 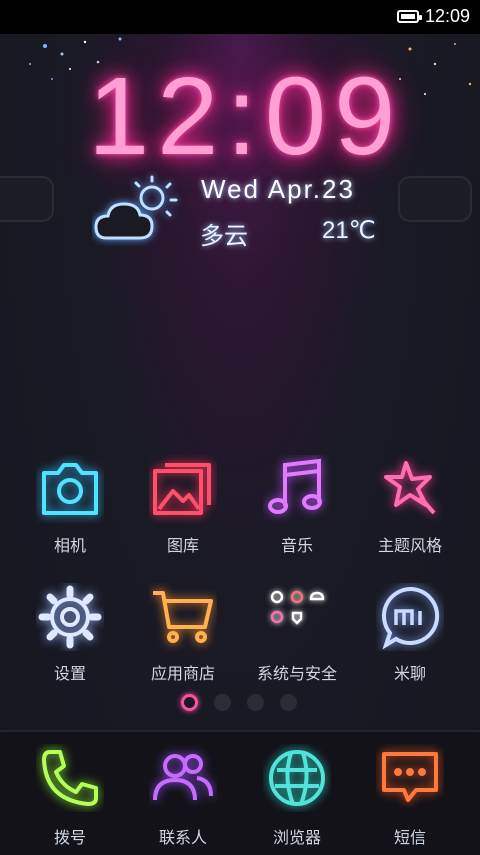 What do you see at coordinates (409, 673) in the screenshot?
I see `app-label: 米聊` at bounding box center [409, 673].